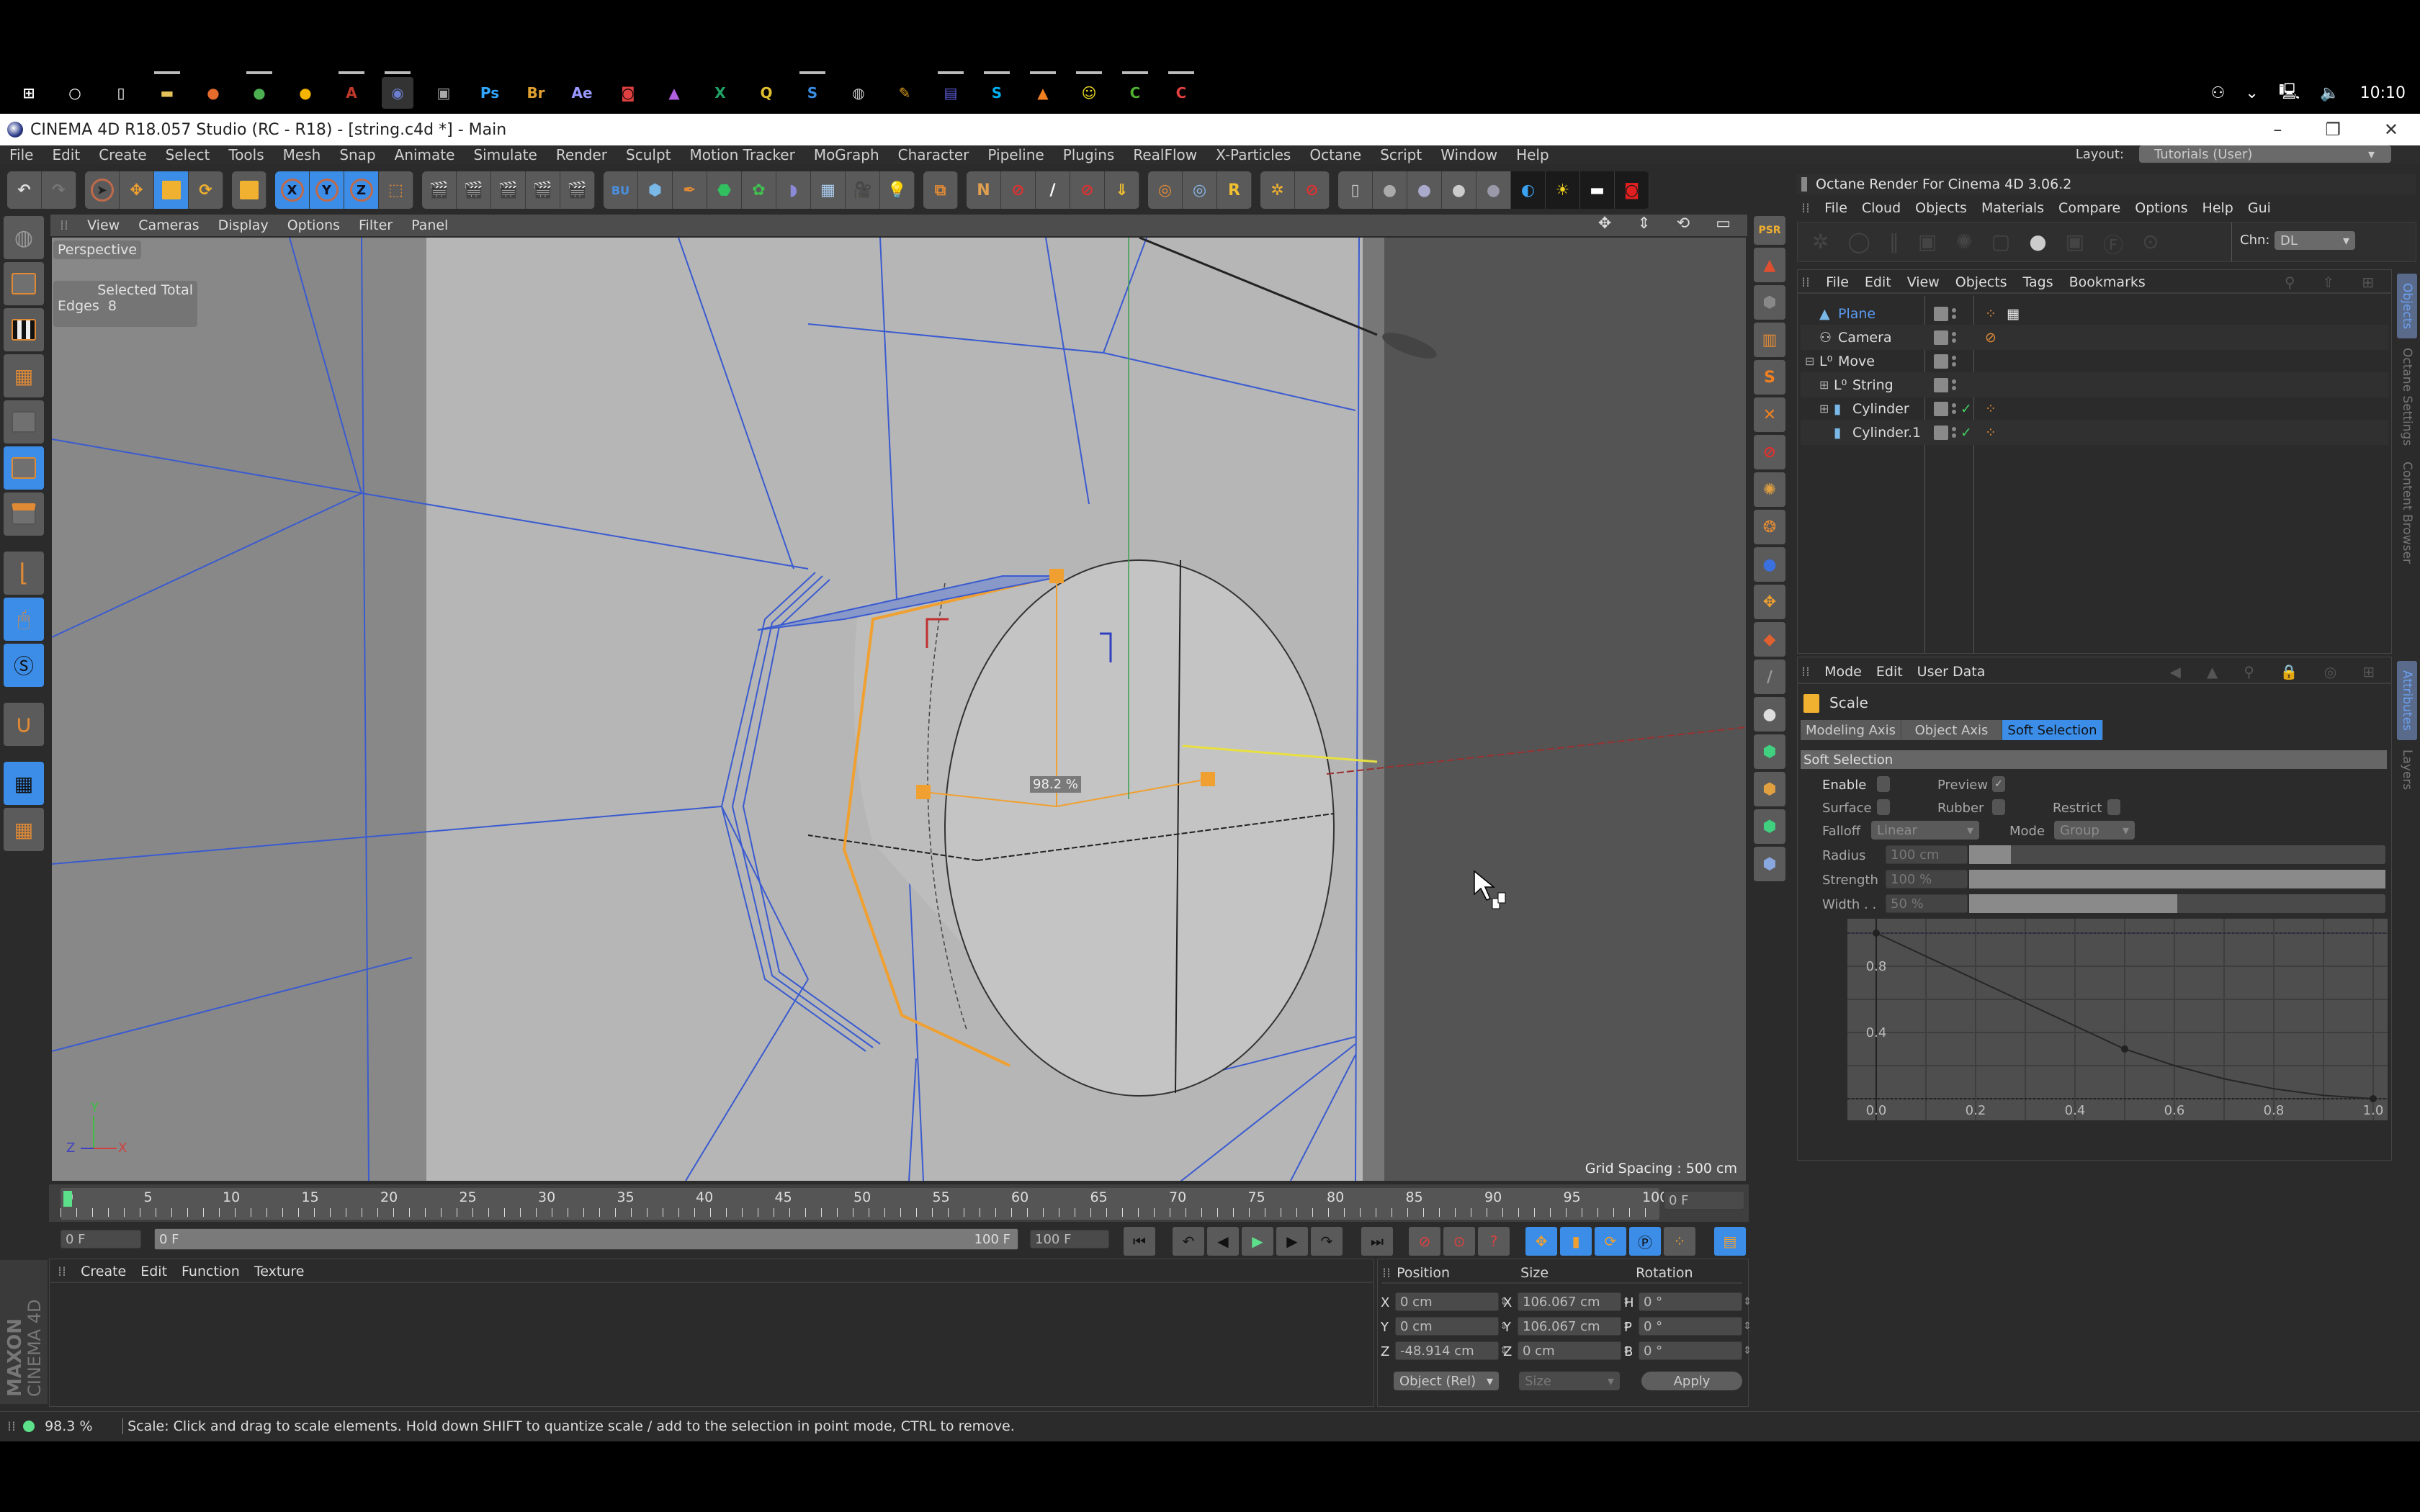 The height and width of the screenshot is (1512, 2420). Describe the element at coordinates (102, 190) in the screenshot. I see `live-selection-button: ➤` at that location.